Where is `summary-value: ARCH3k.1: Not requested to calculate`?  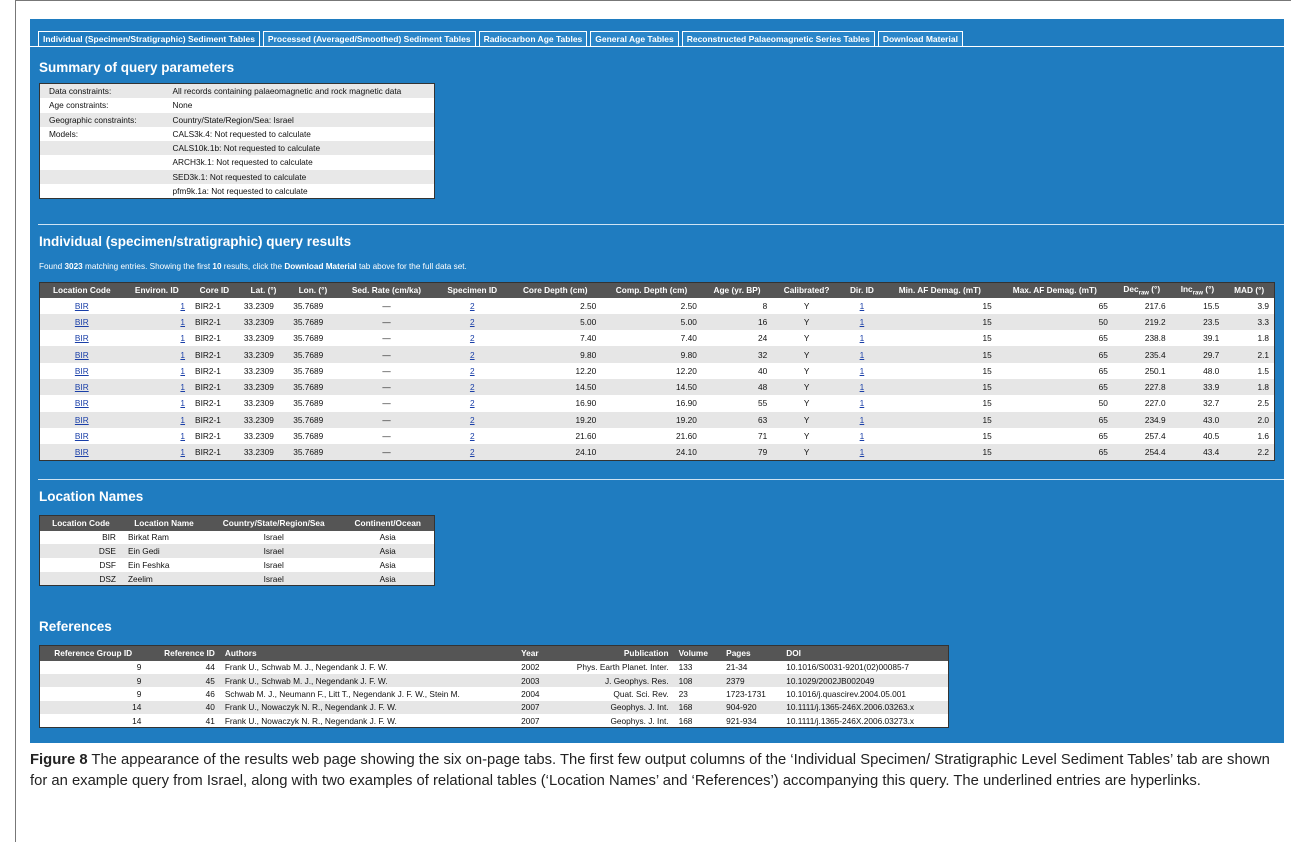 summary-value: ARCH3k.1: Not requested to calculate is located at coordinates (242, 162).